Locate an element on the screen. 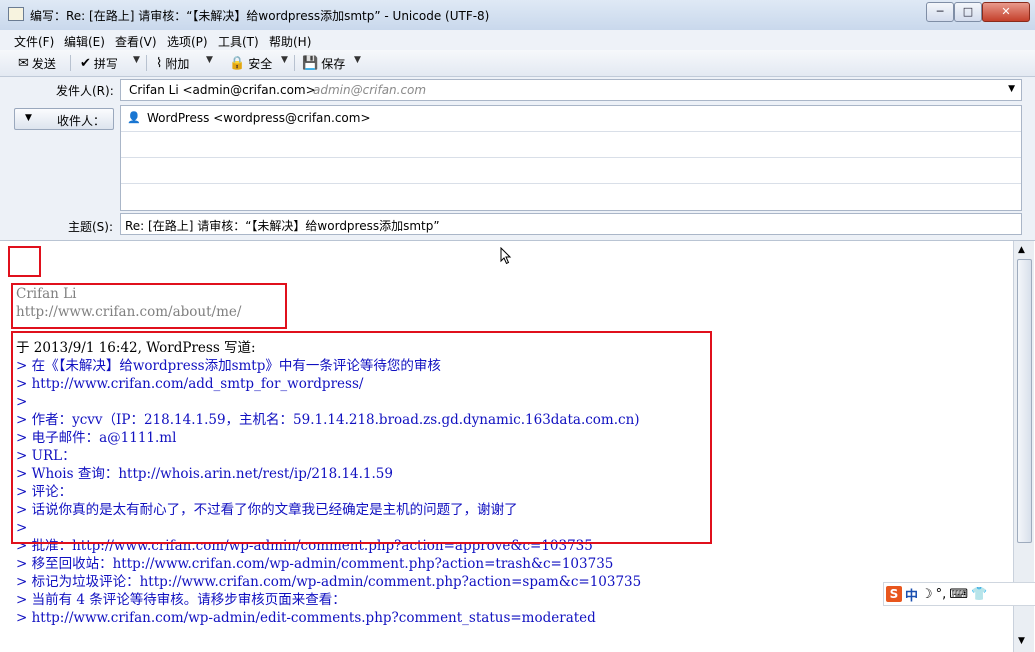 The width and height of the screenshot is (1035, 652). subject-value: Re: [在路上] 请审核：“【未解决】给wordpress添加smtp” is located at coordinates (282, 226).